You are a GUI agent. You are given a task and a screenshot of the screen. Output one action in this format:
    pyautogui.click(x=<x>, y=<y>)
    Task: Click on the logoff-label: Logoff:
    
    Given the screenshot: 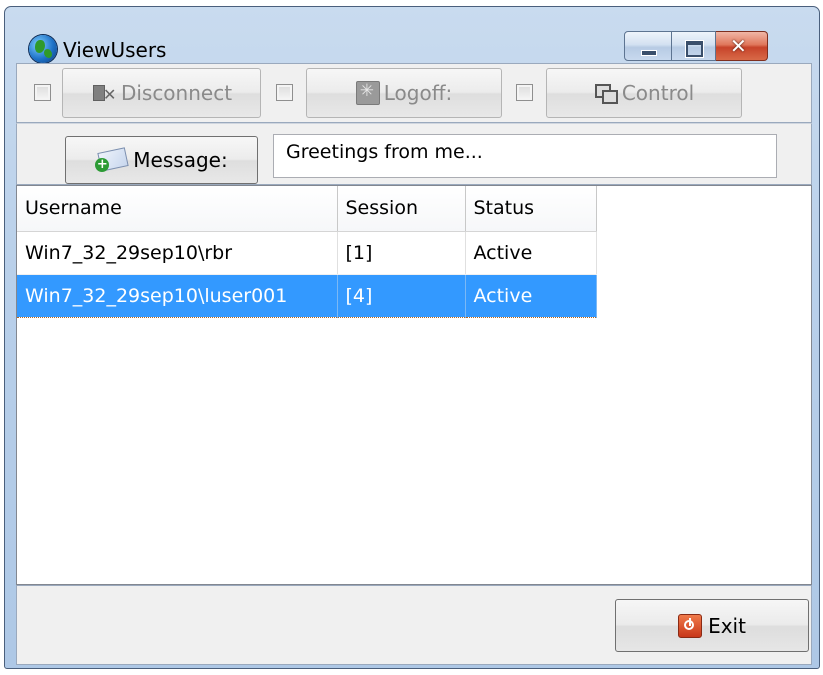 What is the action you would take?
    pyautogui.click(x=418, y=93)
    